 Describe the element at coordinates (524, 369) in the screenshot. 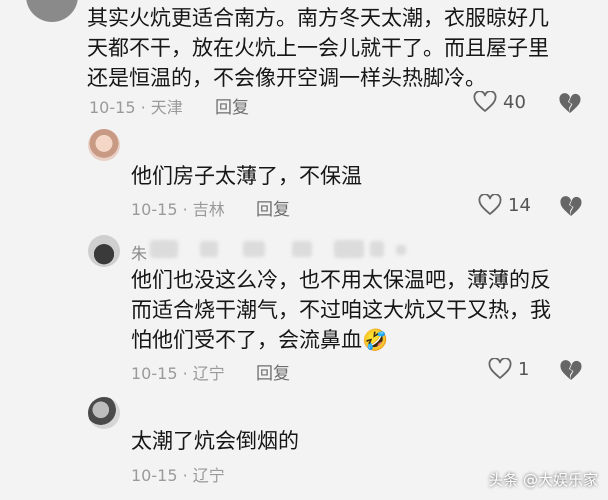

I see `like-count: 1` at that location.